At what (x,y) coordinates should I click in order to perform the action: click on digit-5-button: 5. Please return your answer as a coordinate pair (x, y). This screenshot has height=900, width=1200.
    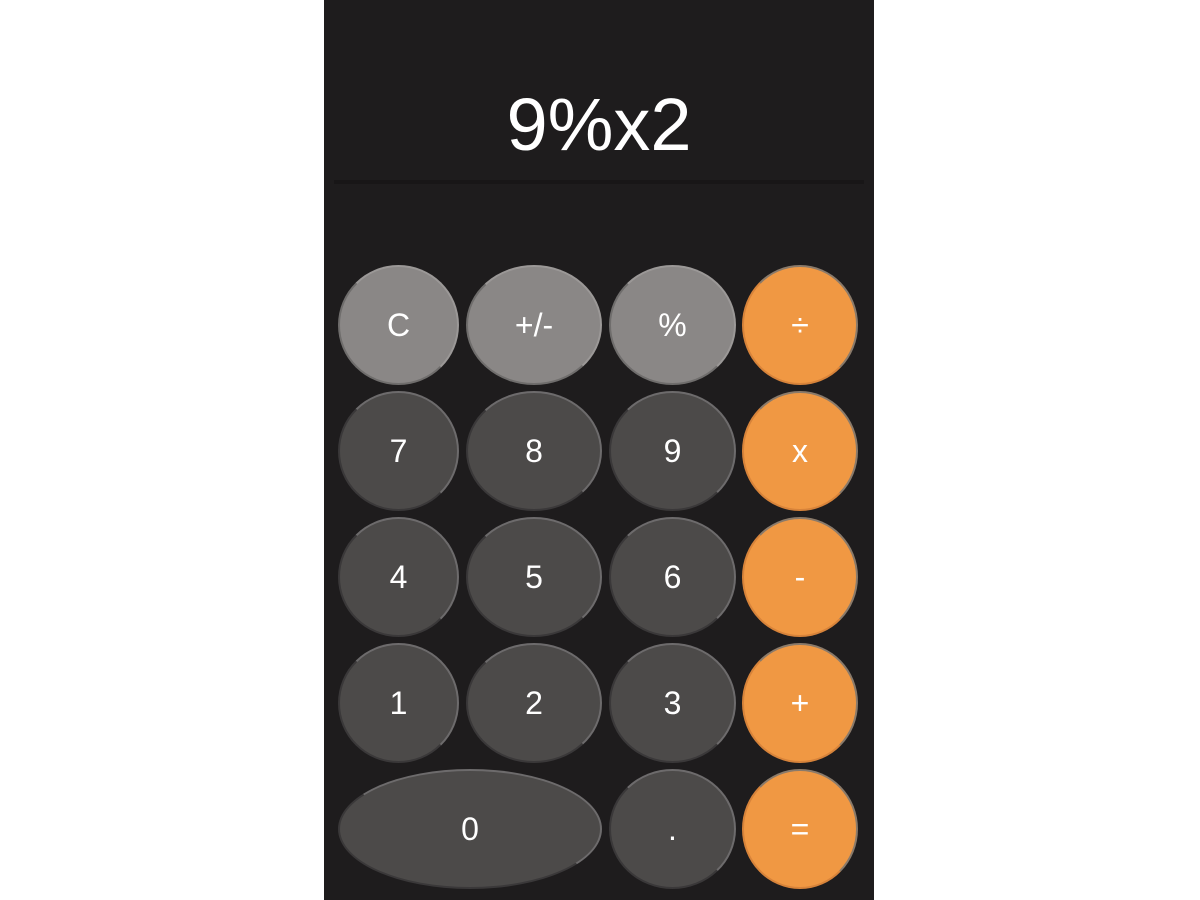
    Looking at the image, I should click on (534, 577).